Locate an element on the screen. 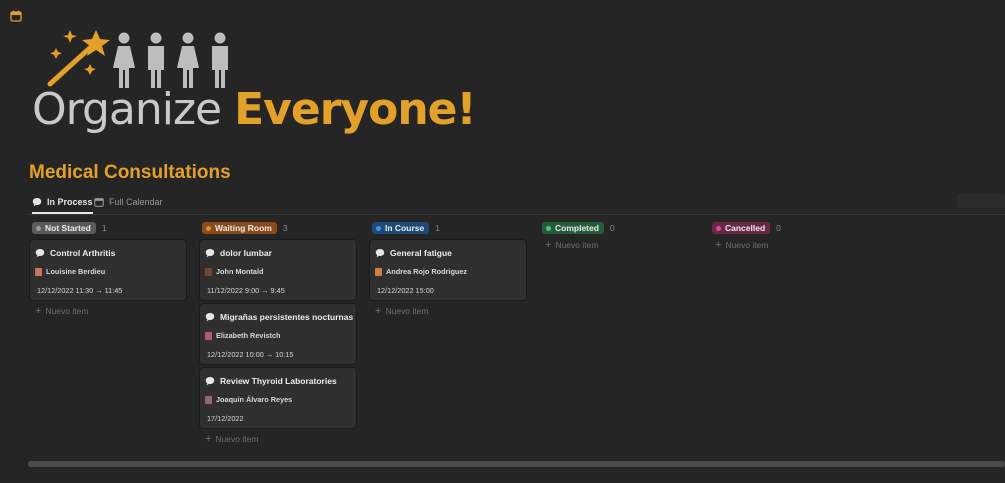  tab-full-calendar: Full Calendar is located at coordinates (128, 202).